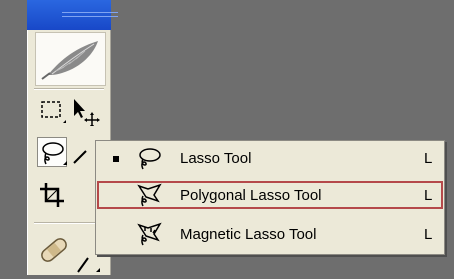  Describe the element at coordinates (216, 158) in the screenshot. I see `menu-item-label: Lasso Tool` at that location.